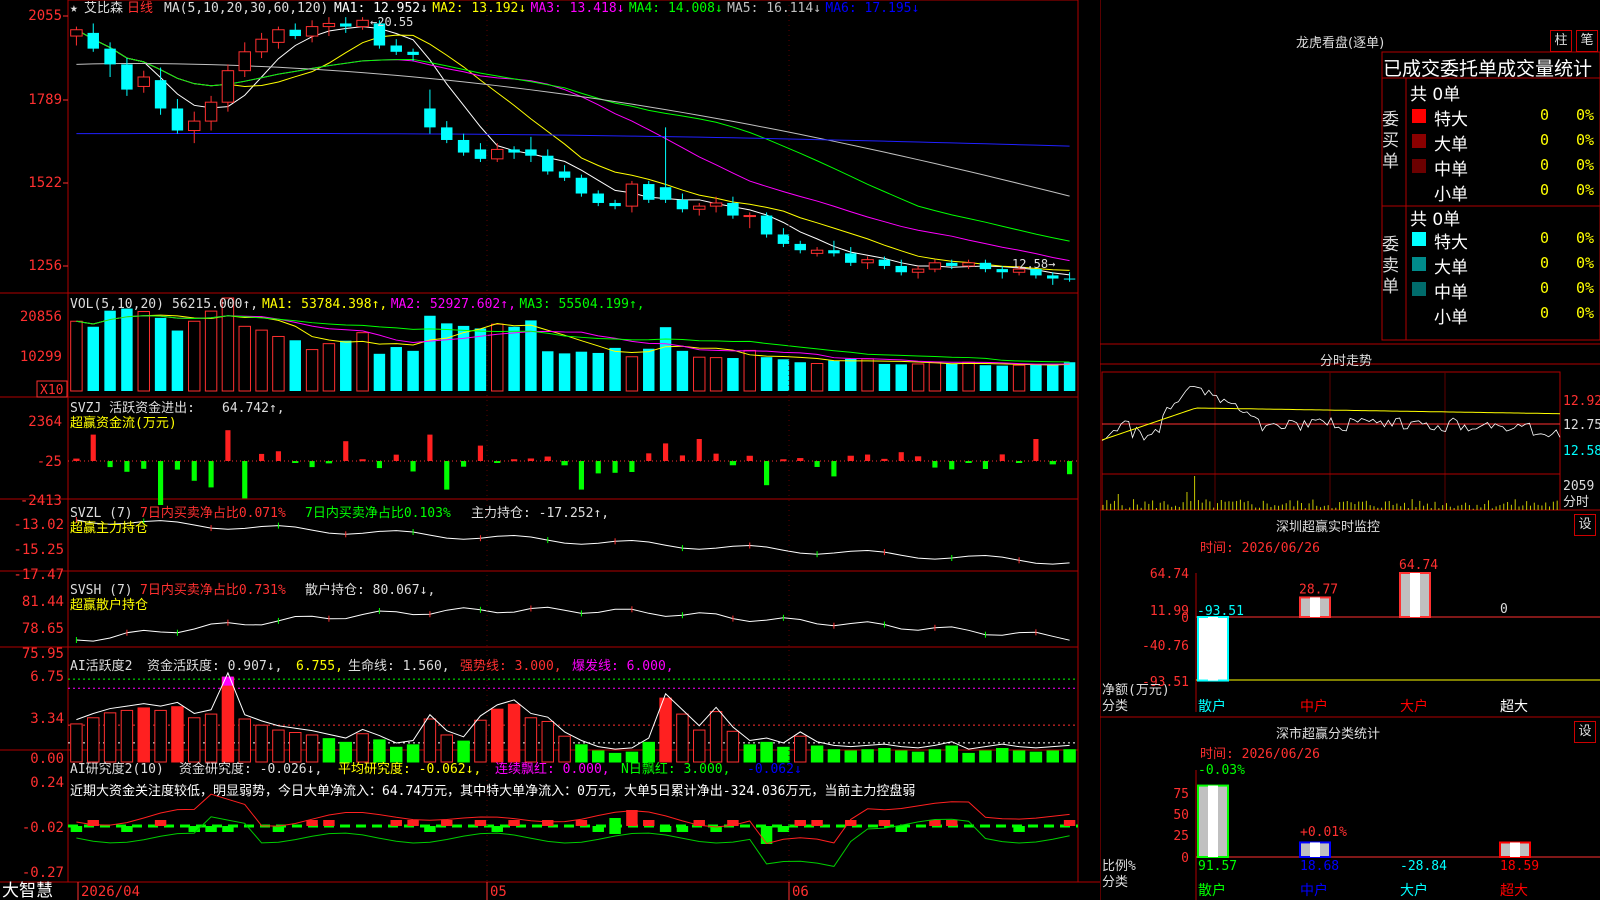 This screenshot has width=1600, height=900. I want to click on monitor-value-label: 0, so click(1504, 609).